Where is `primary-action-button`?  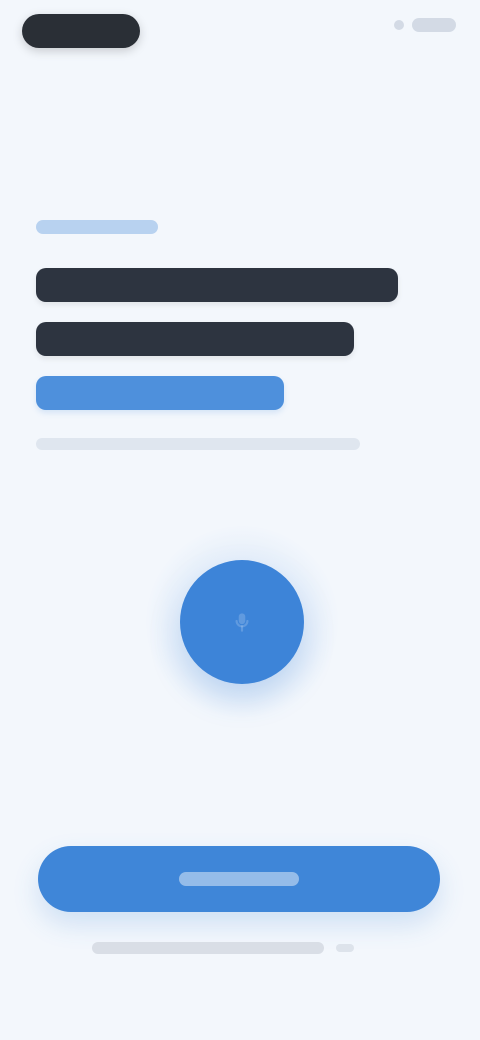
primary-action-button is located at coordinates (239, 879).